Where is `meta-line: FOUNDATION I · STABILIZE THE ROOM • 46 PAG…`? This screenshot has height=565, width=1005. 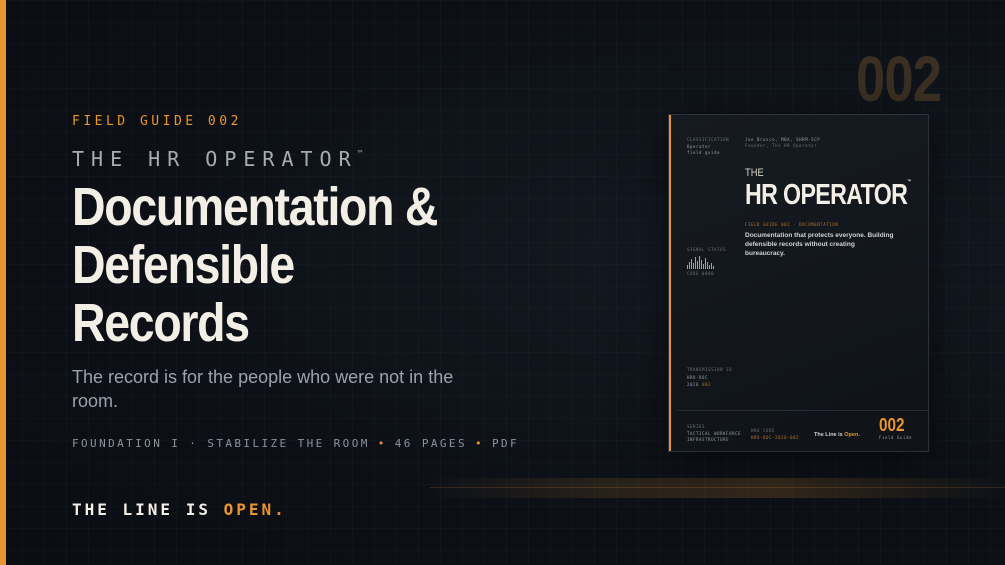 meta-line: FOUNDATION I · STABILIZE THE ROOM • 46 PAG… is located at coordinates (295, 443).